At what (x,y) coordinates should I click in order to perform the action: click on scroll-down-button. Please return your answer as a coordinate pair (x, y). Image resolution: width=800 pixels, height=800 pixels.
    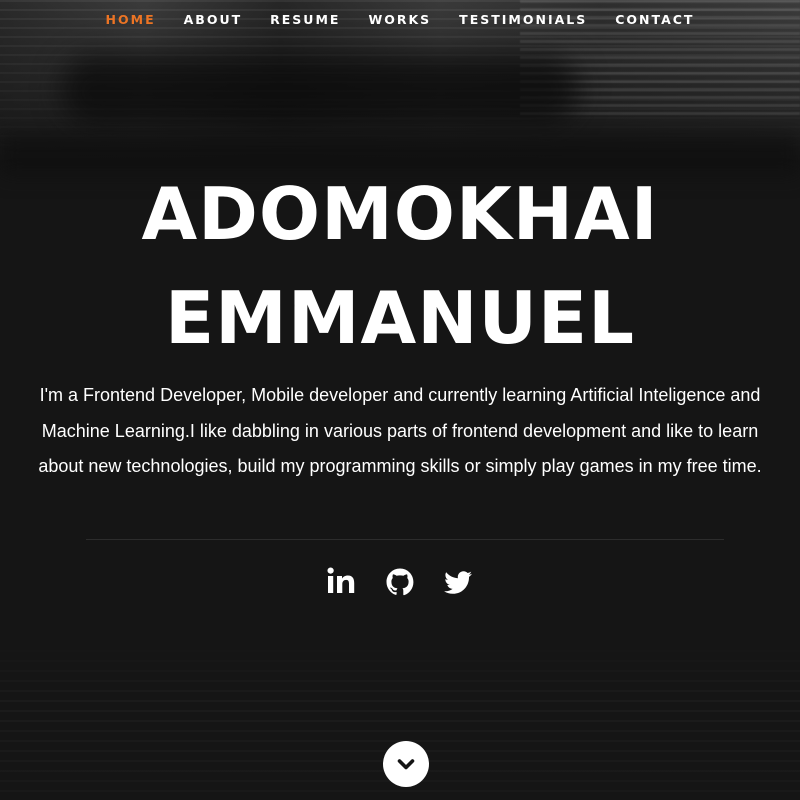
    Looking at the image, I should click on (406, 764).